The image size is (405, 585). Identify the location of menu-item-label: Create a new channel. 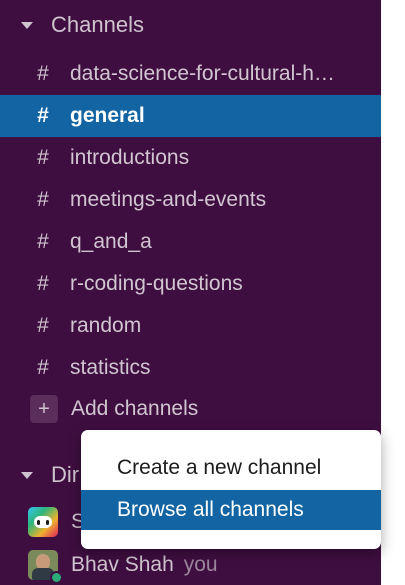
(219, 467).